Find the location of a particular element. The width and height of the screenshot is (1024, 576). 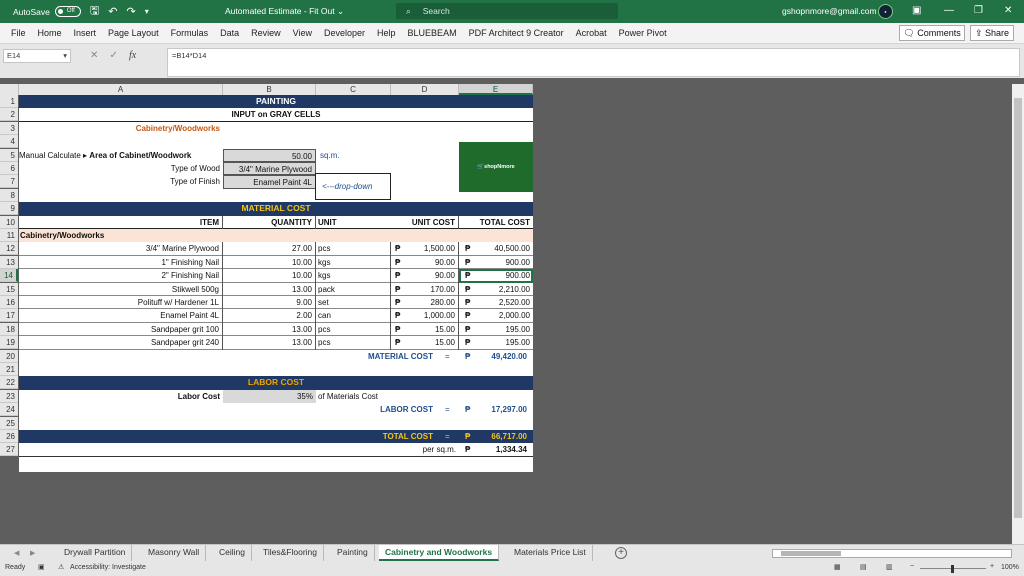

row-header: 4 is located at coordinates (9, 142).